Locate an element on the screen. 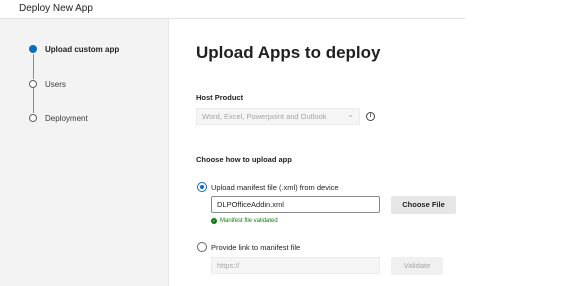  step-active-indicator is located at coordinates (33, 49).